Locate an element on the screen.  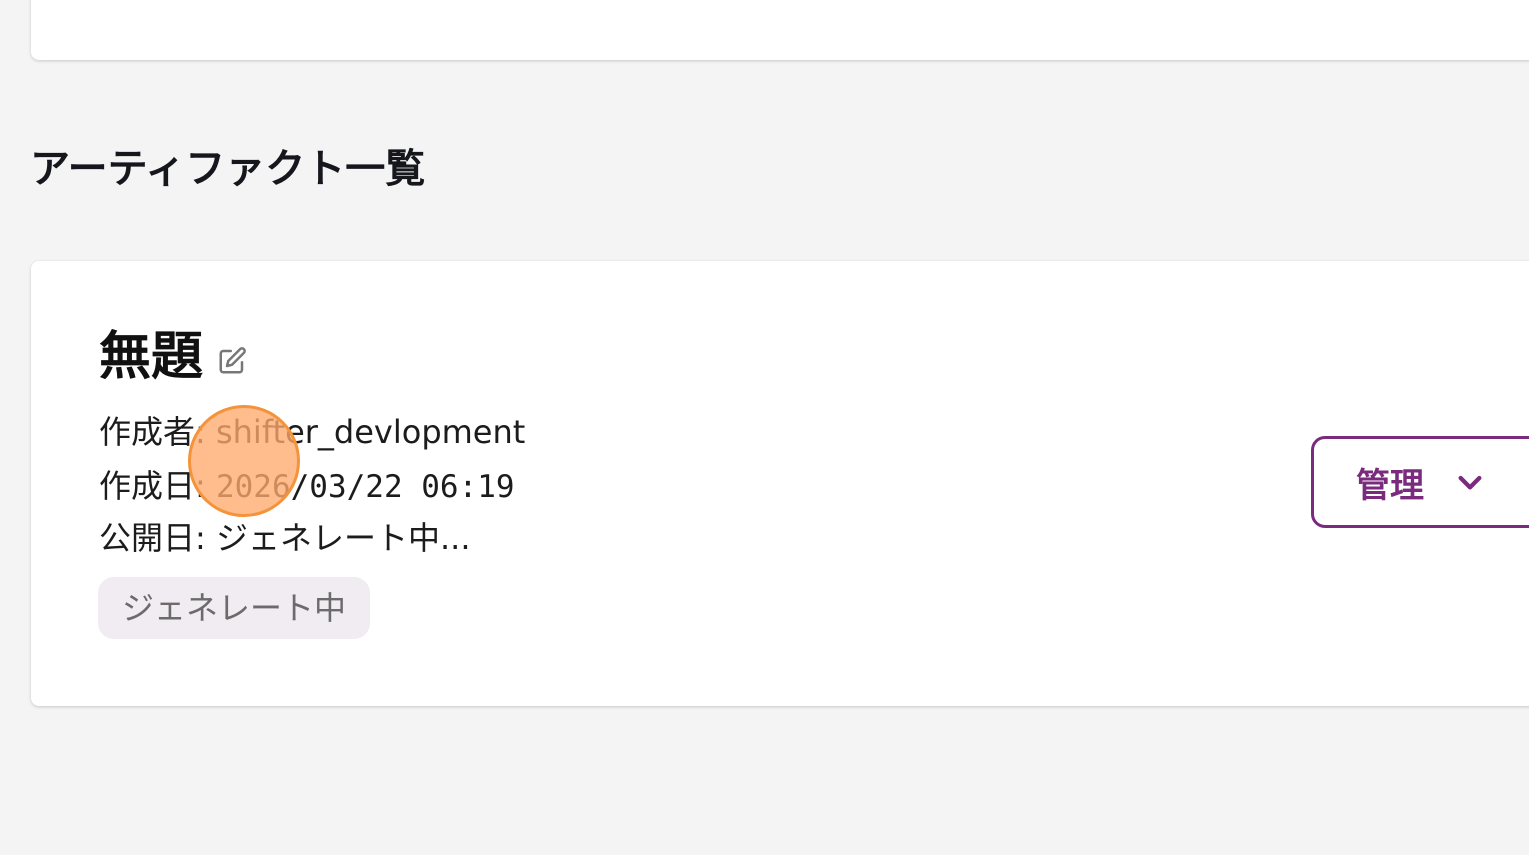
published-label: 公開日: is located at coordinates (157, 538).